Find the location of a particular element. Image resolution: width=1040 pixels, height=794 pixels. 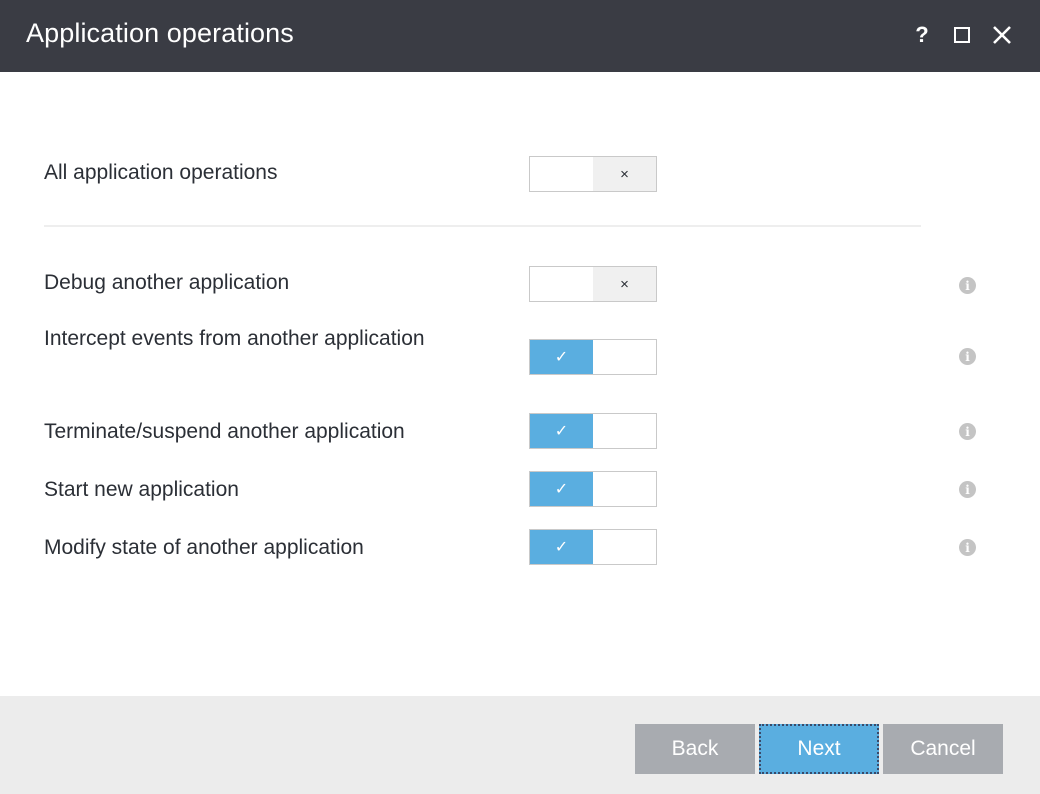

title-bar: Application operations ? is located at coordinates (520, 36).